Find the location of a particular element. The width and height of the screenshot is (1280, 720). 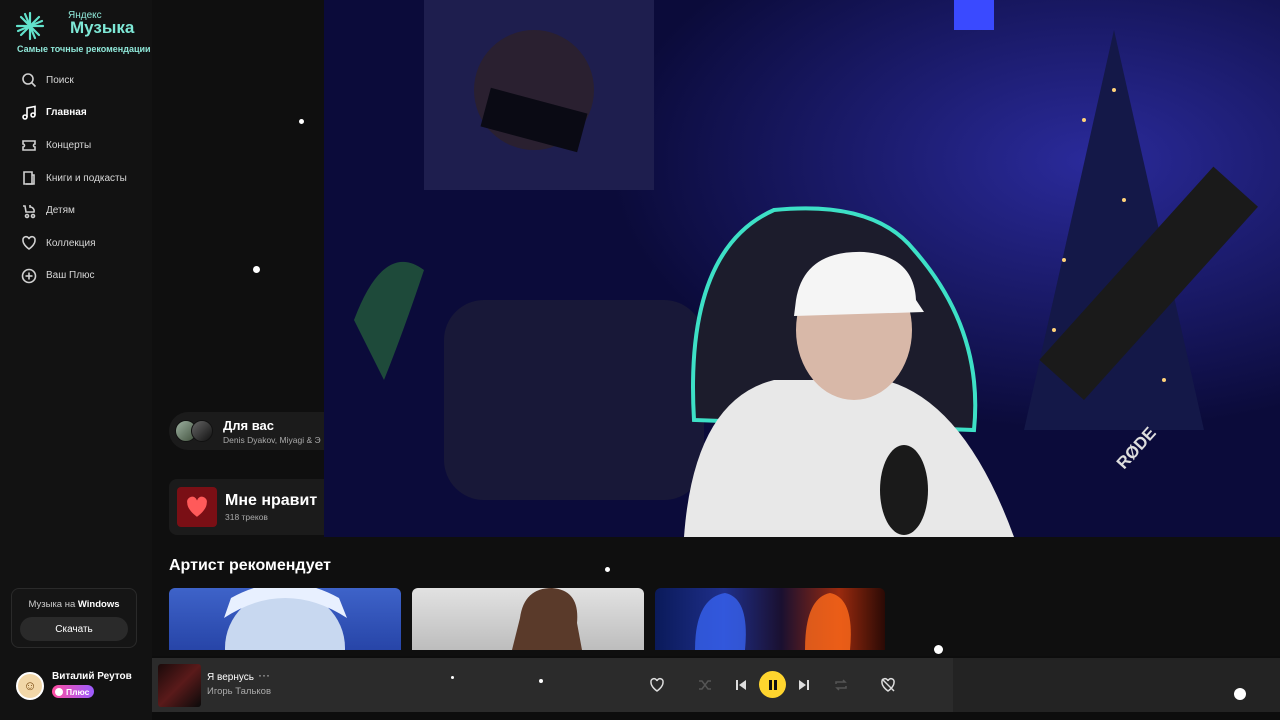

player-right-panel is located at coordinates (1116, 685).